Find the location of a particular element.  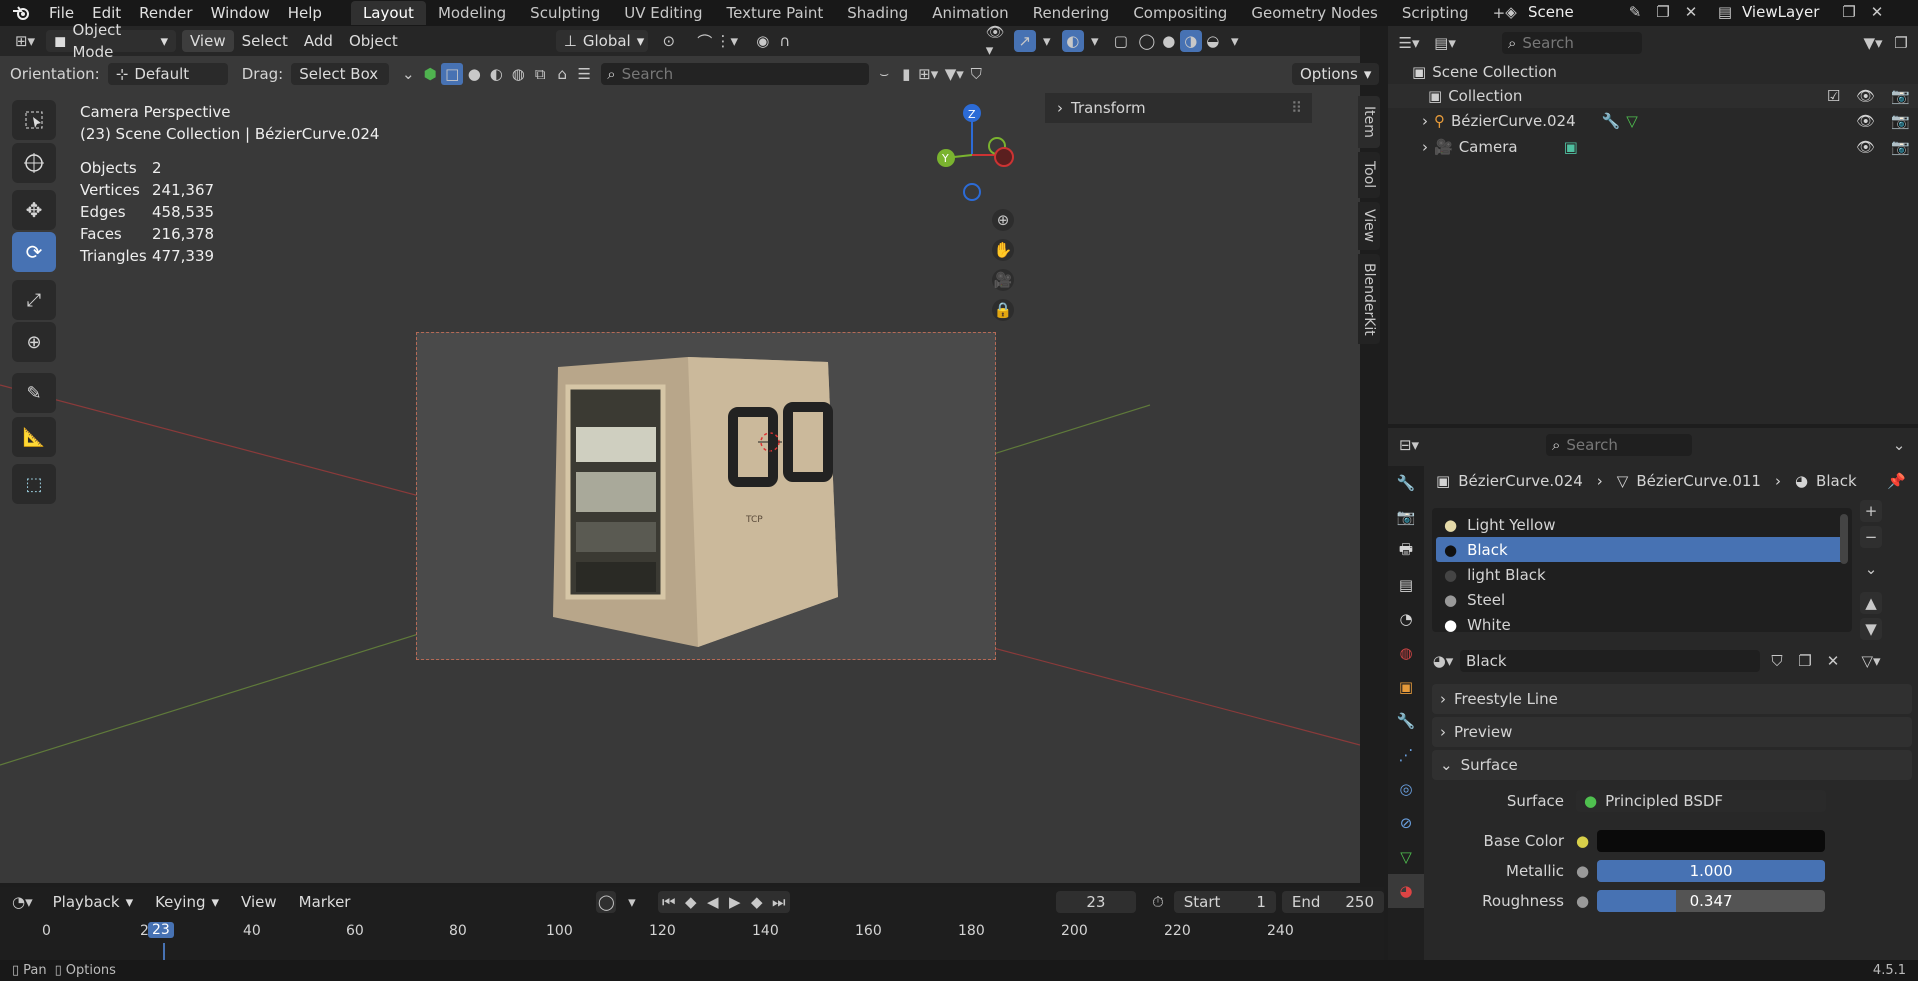

material-slot: ● Steel is located at coordinates (1642, 599).